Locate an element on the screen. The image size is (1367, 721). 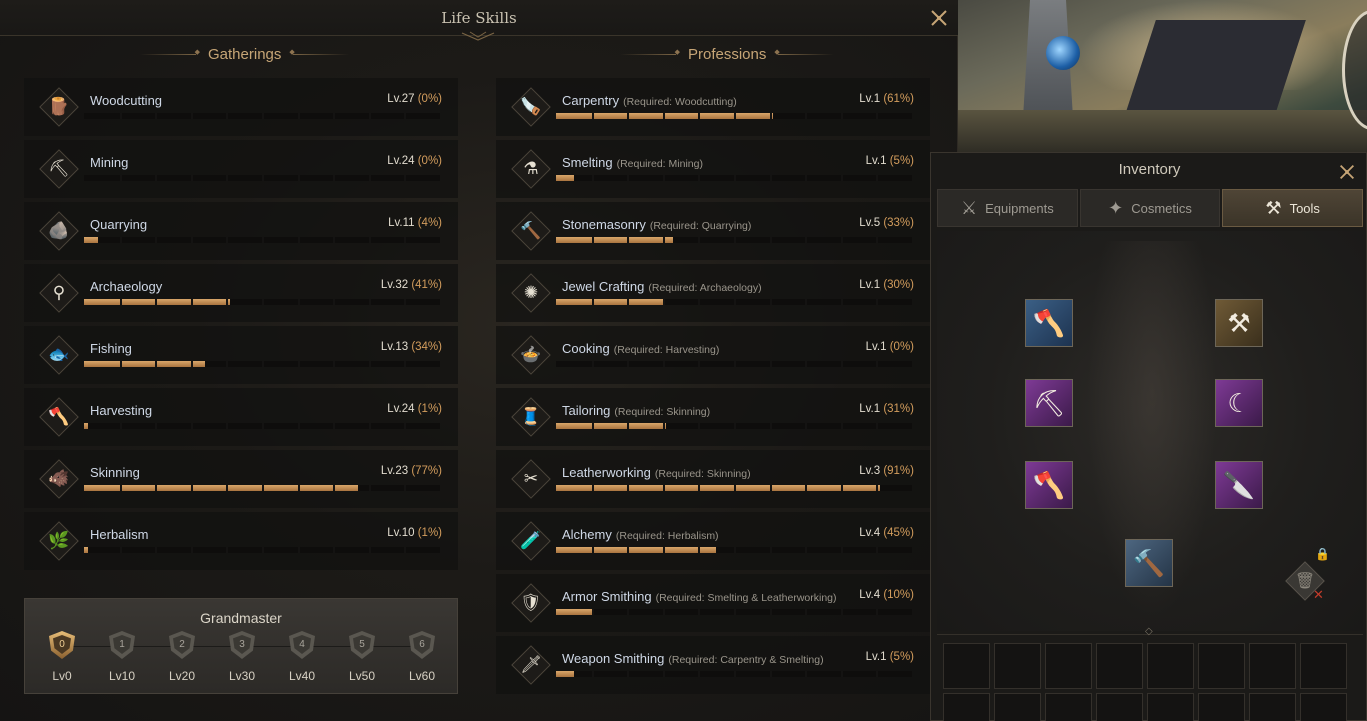
leatherworking-icon: ✂ is located at coordinates (531, 479).